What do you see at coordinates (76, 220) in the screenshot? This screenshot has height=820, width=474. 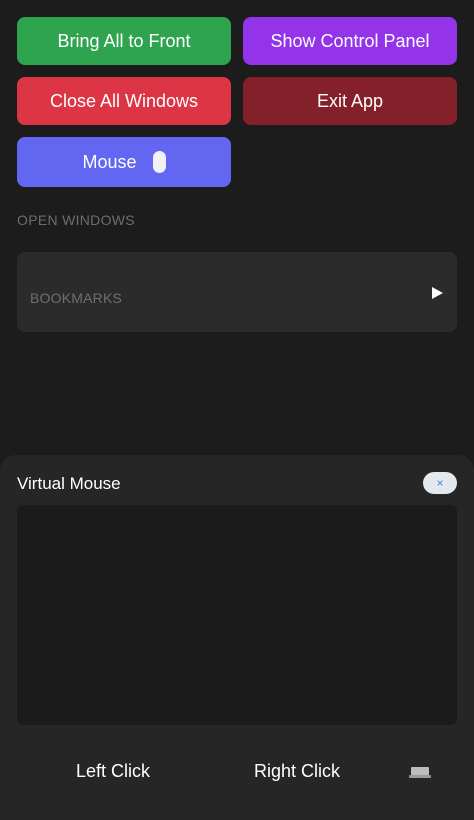 I see `open-windows-heading: OPEN WINDOWS` at bounding box center [76, 220].